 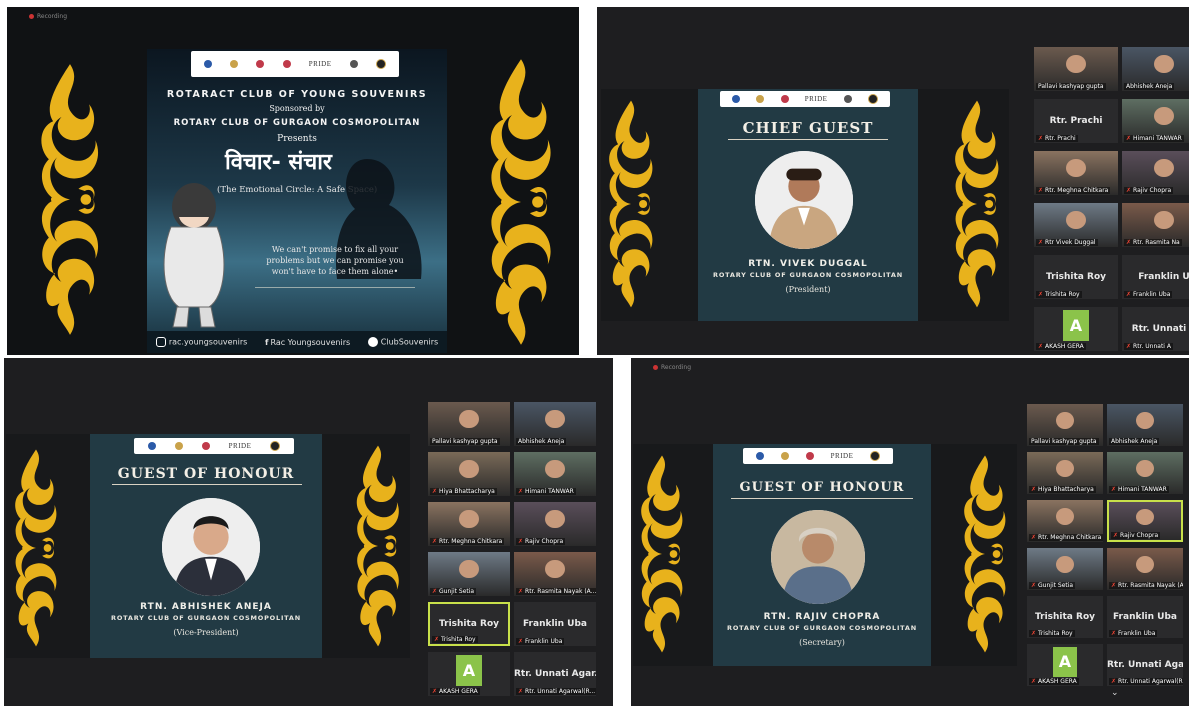 What do you see at coordinates (1115, 693) in the screenshot?
I see `scroll-down-icon: ⌄` at bounding box center [1115, 693].